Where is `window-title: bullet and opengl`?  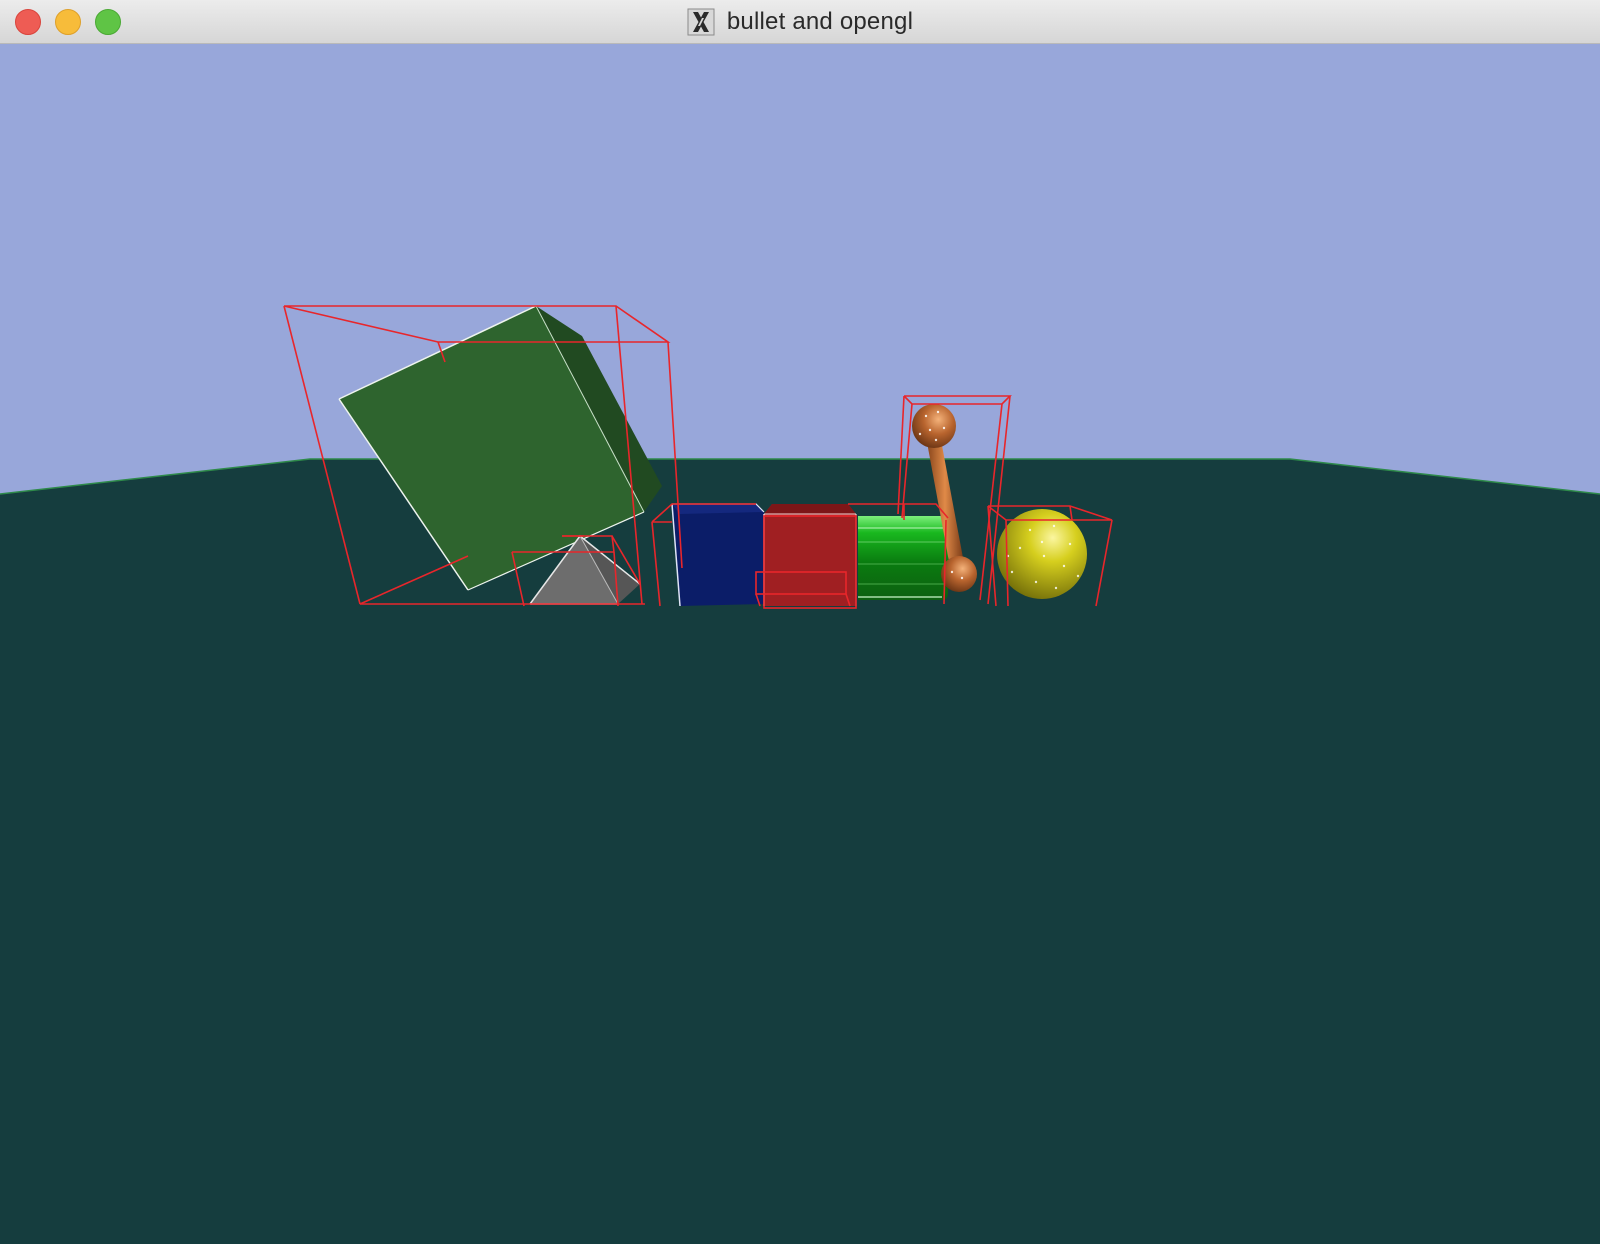
window-title: bullet and opengl is located at coordinates (820, 21).